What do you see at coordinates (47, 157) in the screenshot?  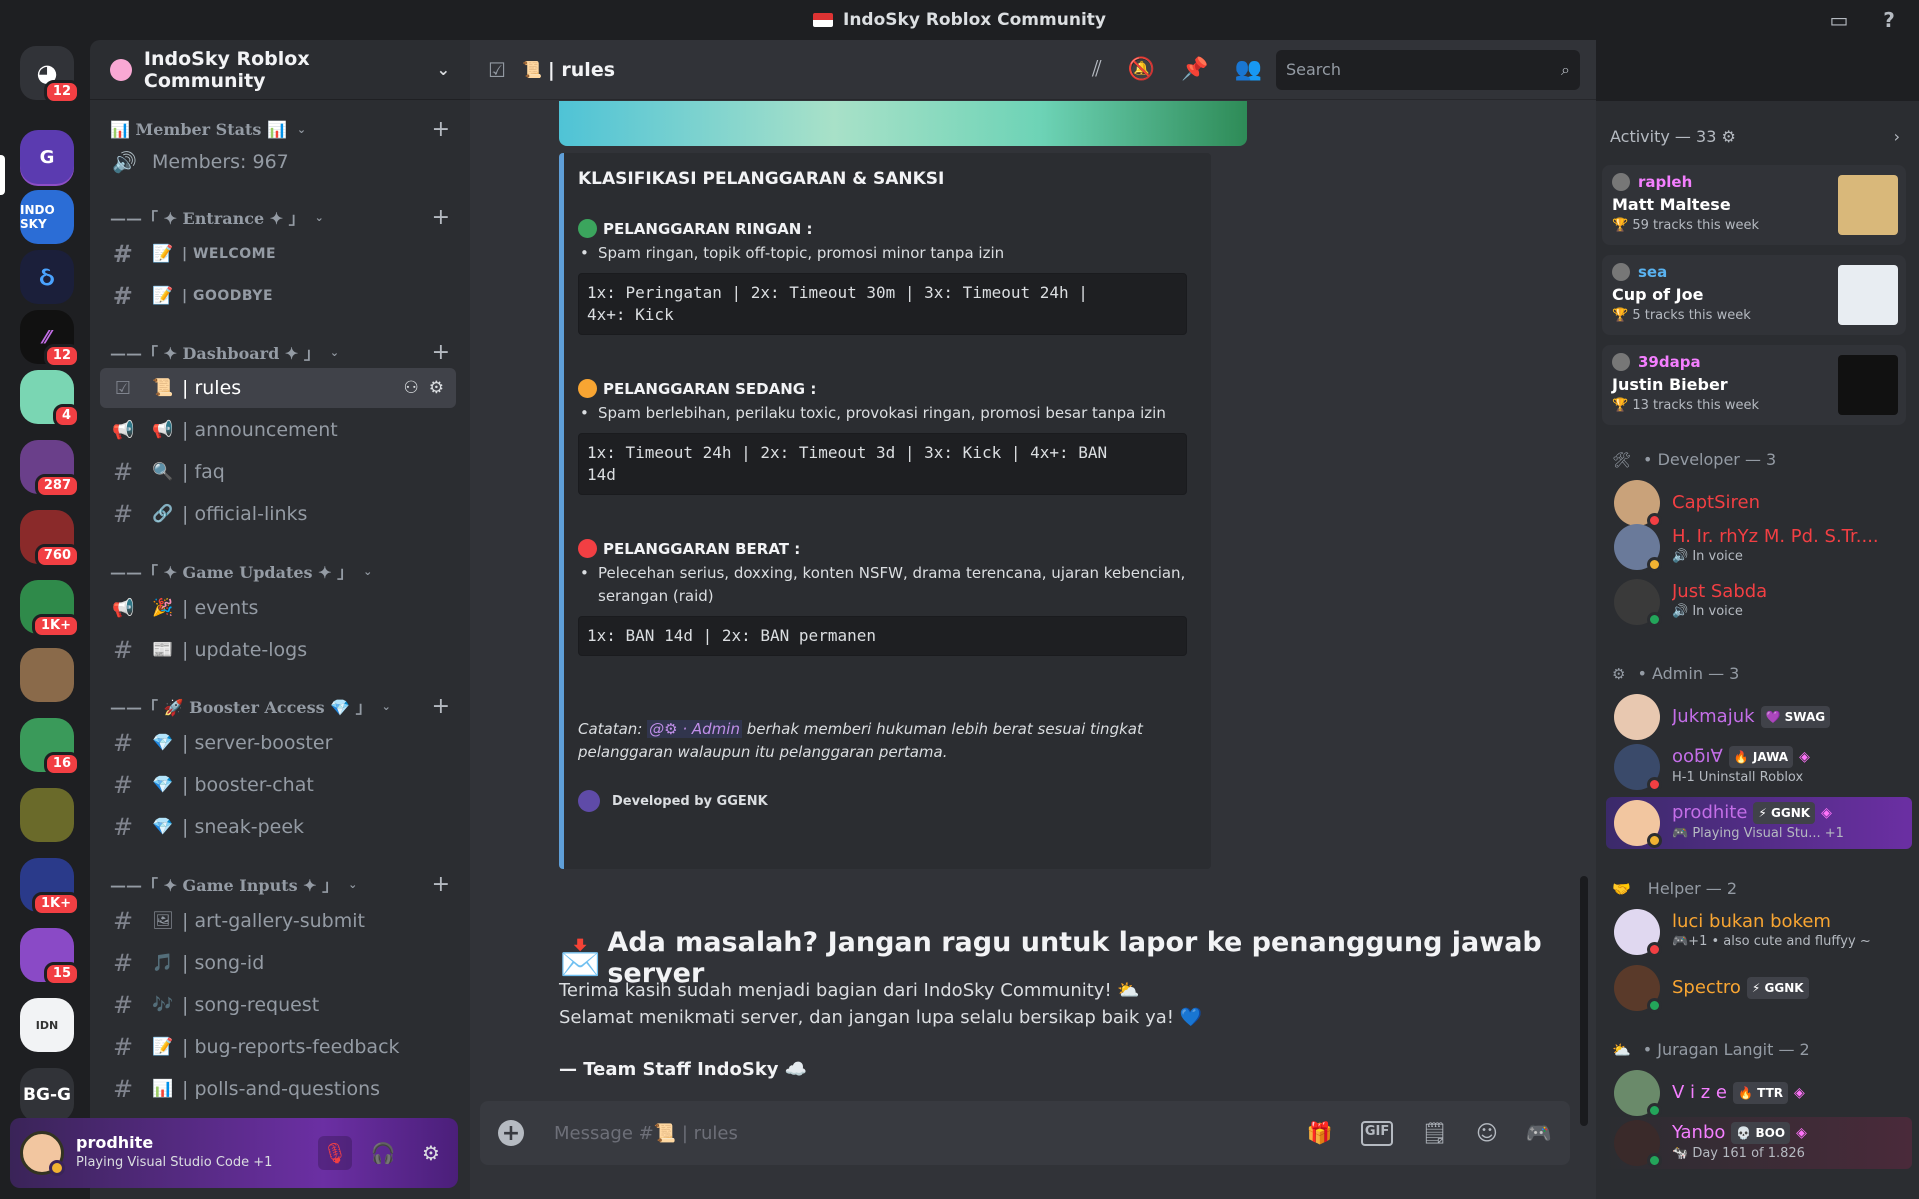 I see `server-icon-guild-g: G` at bounding box center [47, 157].